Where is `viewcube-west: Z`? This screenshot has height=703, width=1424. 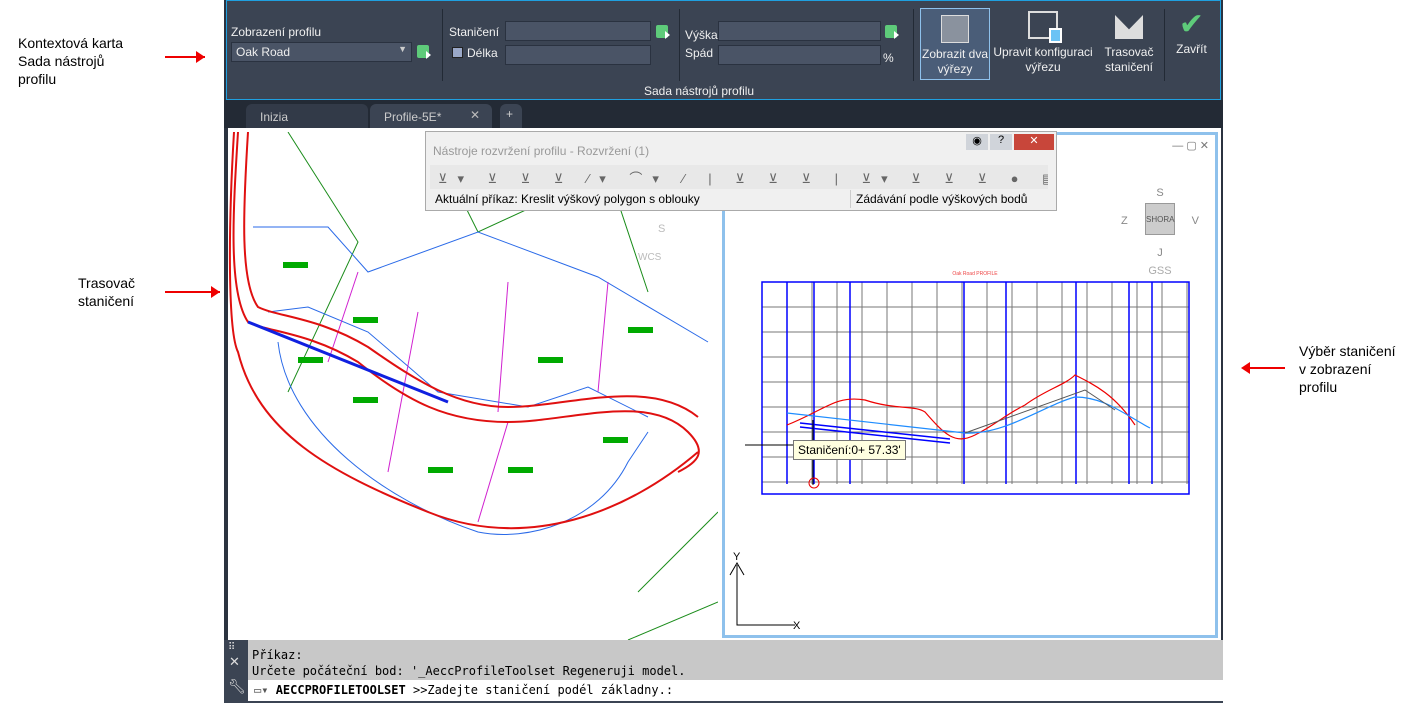 viewcube-west: Z is located at coordinates (1124, 221).